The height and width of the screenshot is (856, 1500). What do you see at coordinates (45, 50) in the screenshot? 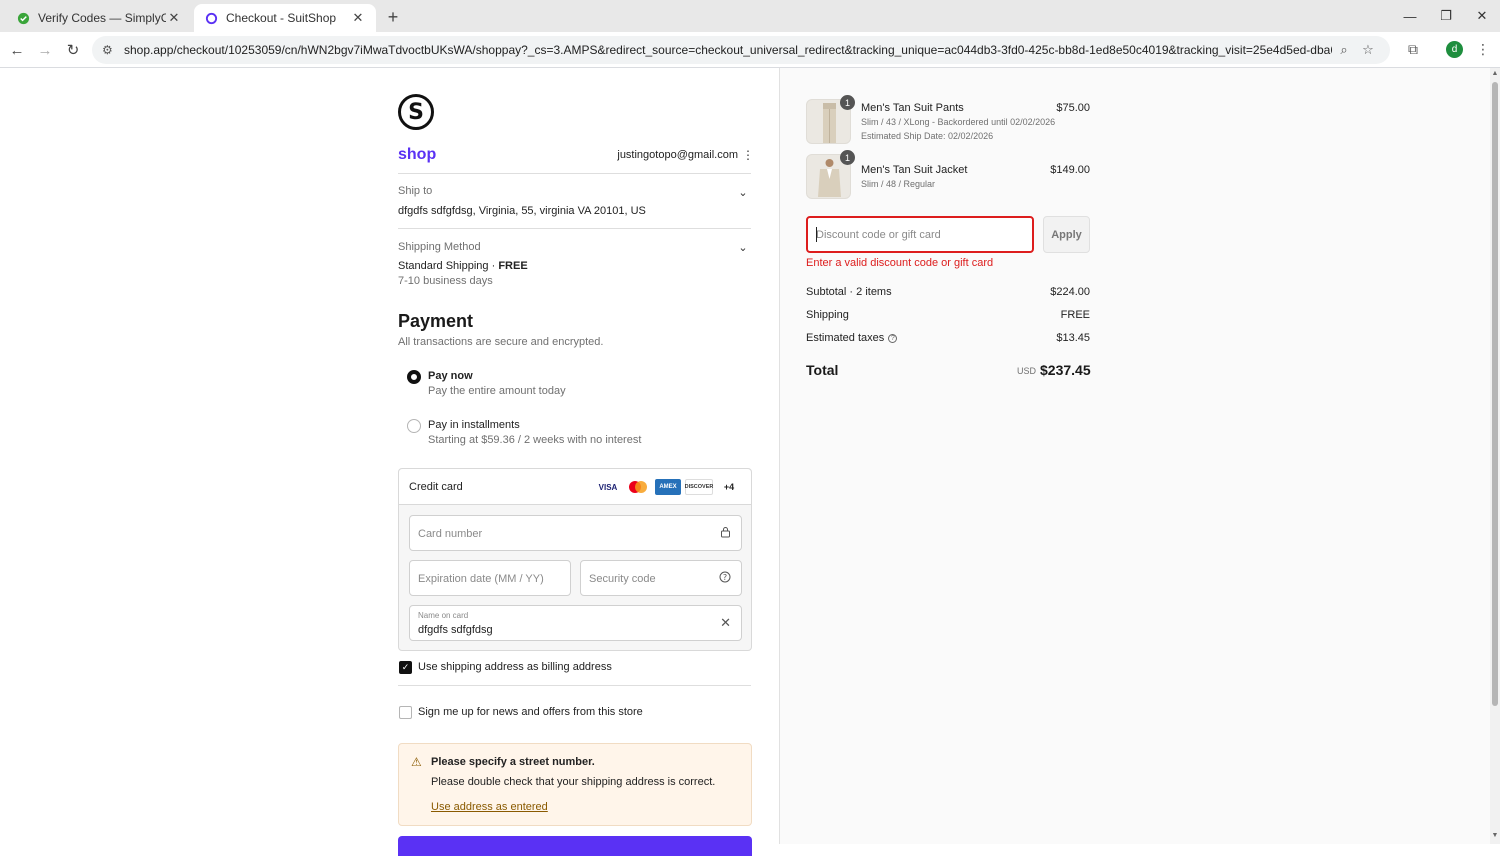
I see `forward-icon: →` at bounding box center [45, 50].